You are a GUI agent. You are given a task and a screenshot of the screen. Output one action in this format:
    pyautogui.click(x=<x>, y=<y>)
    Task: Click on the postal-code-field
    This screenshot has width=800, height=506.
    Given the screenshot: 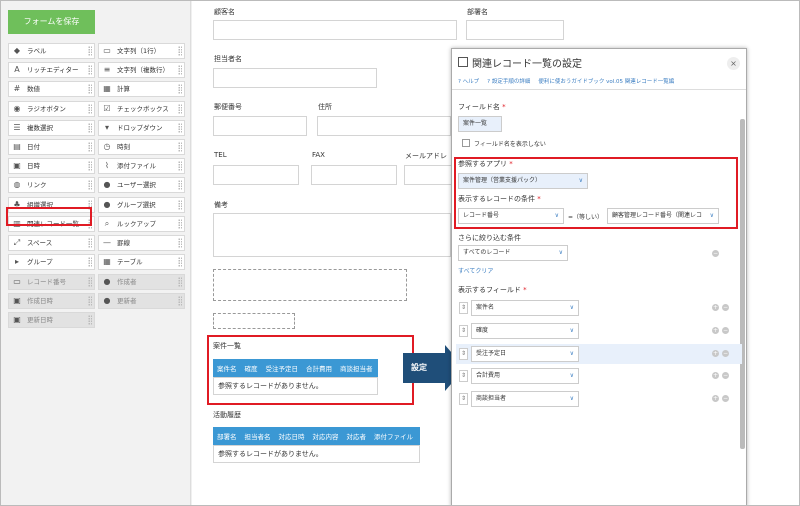 What is the action you would take?
    pyautogui.click(x=260, y=126)
    